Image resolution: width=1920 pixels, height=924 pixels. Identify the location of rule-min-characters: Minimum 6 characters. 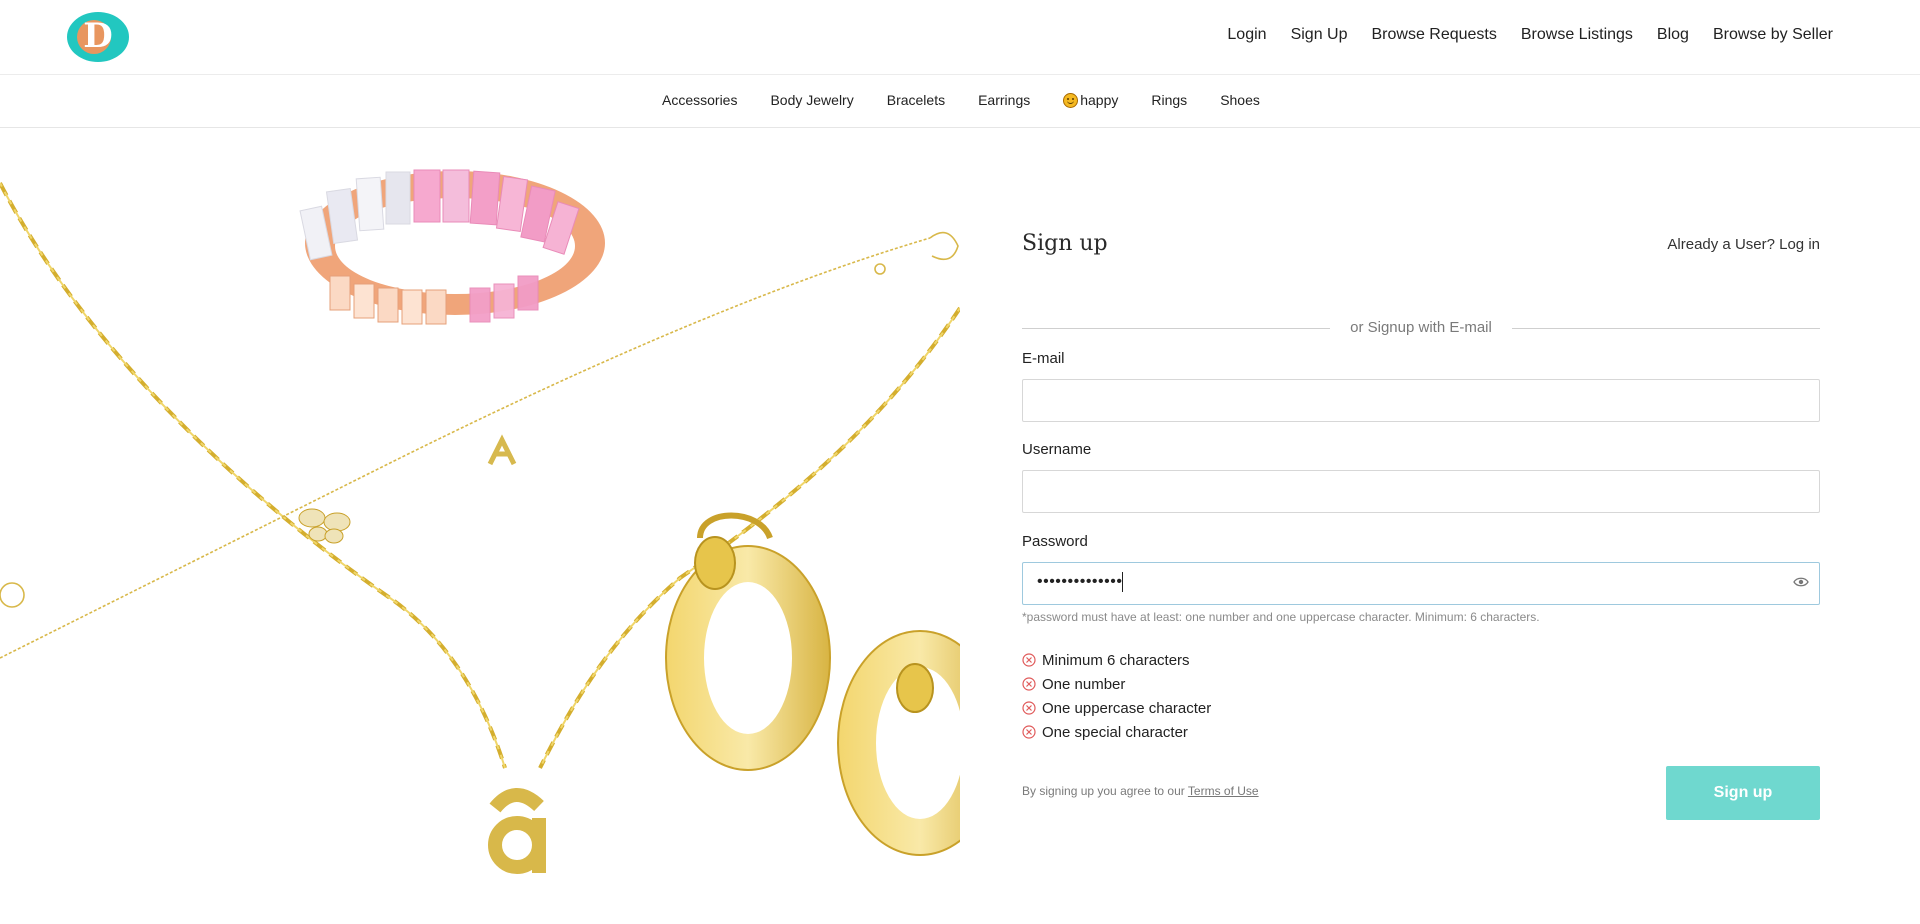
(1116, 660).